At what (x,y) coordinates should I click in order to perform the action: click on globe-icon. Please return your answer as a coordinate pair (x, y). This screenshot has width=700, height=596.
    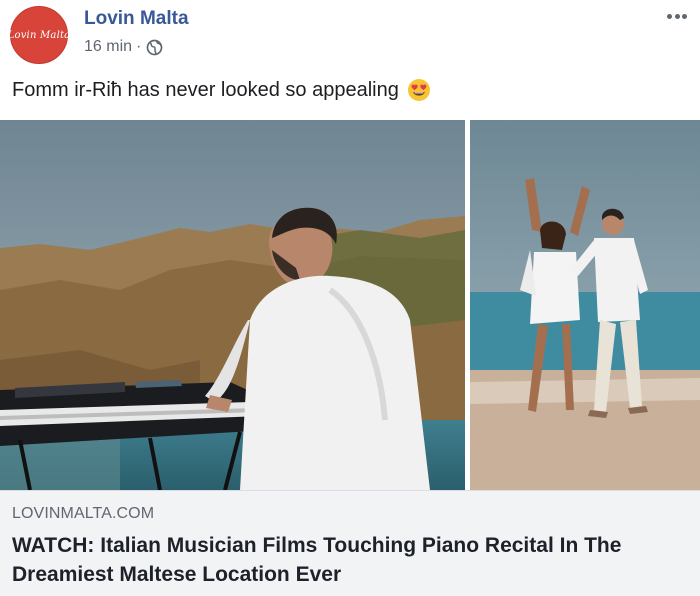
    Looking at the image, I should click on (154, 47).